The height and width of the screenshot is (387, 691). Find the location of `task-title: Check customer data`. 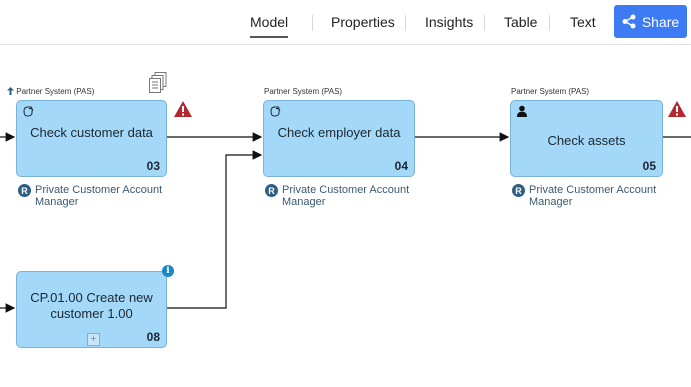

task-title: Check customer data is located at coordinates (91, 132).